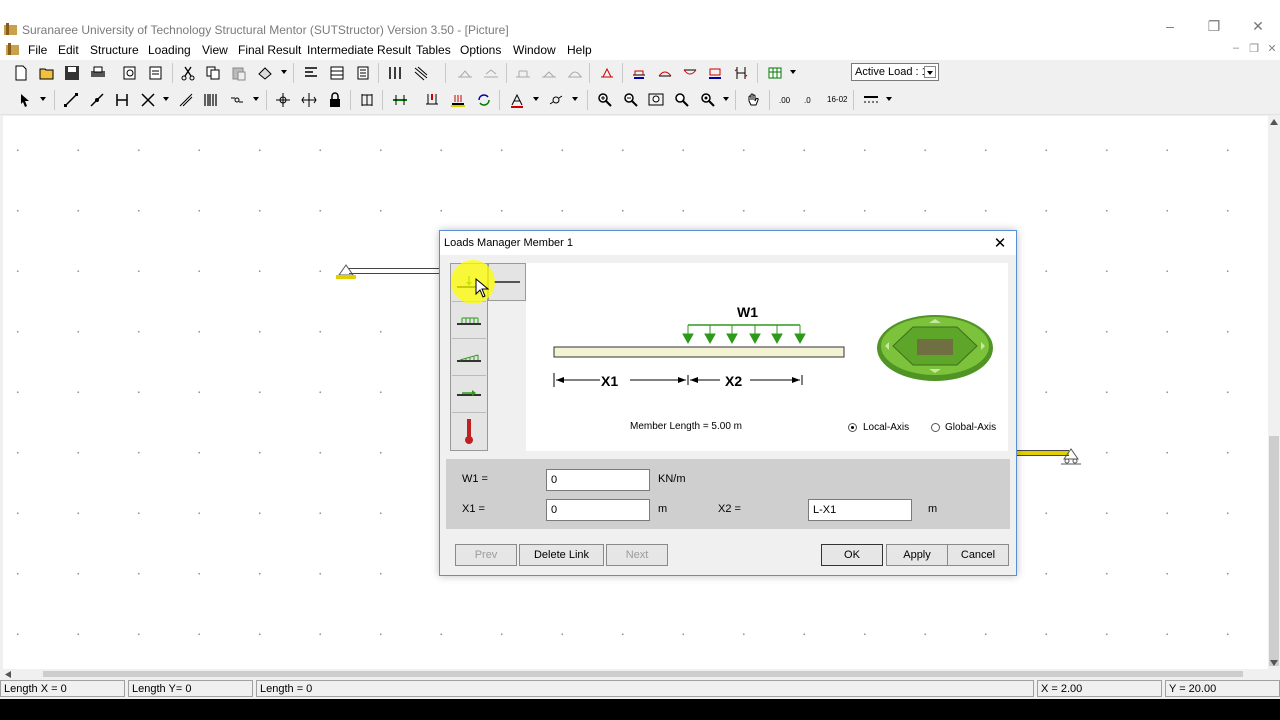 This screenshot has height=720, width=1280. I want to click on structure-member, so click(396, 271).